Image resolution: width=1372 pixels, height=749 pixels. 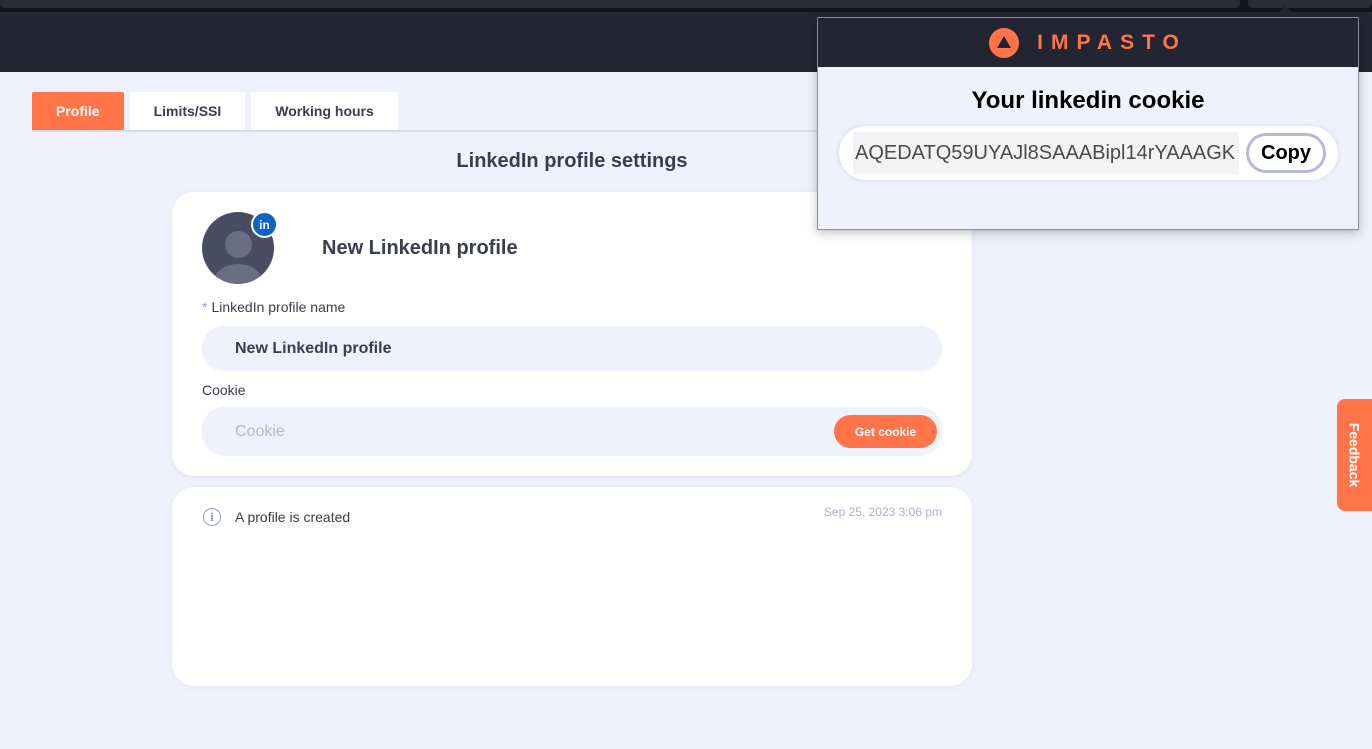 I want to click on required-mark: *, so click(x=205, y=307).